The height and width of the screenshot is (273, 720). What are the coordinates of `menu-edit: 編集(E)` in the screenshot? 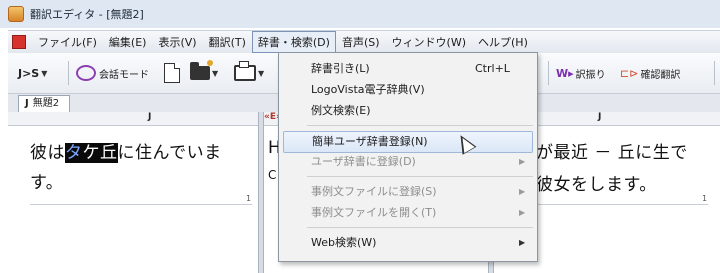 It's located at (128, 42).